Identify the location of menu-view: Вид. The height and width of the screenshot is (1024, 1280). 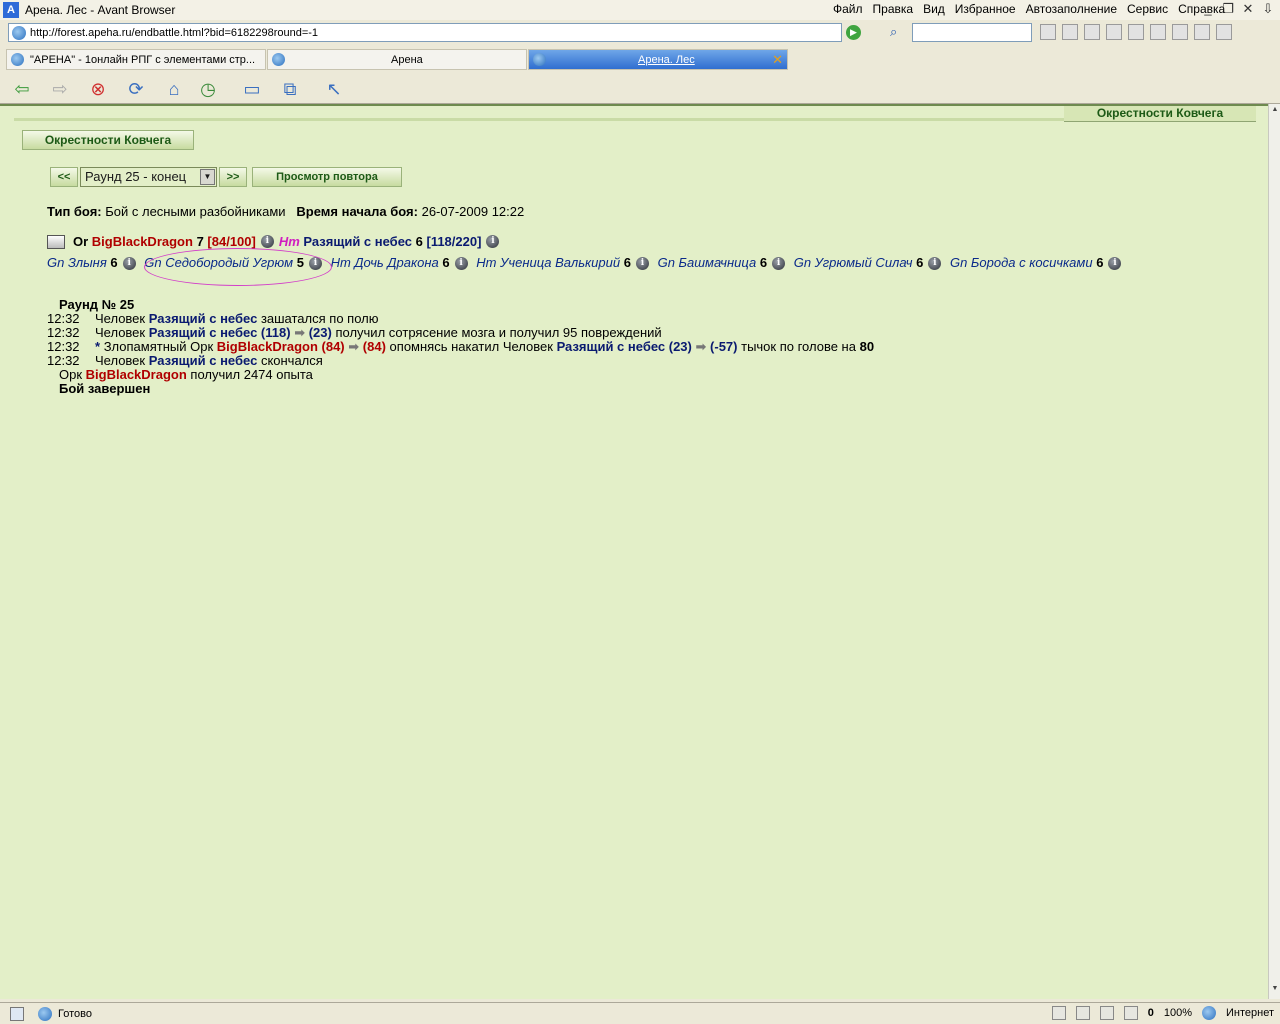
(934, 9).